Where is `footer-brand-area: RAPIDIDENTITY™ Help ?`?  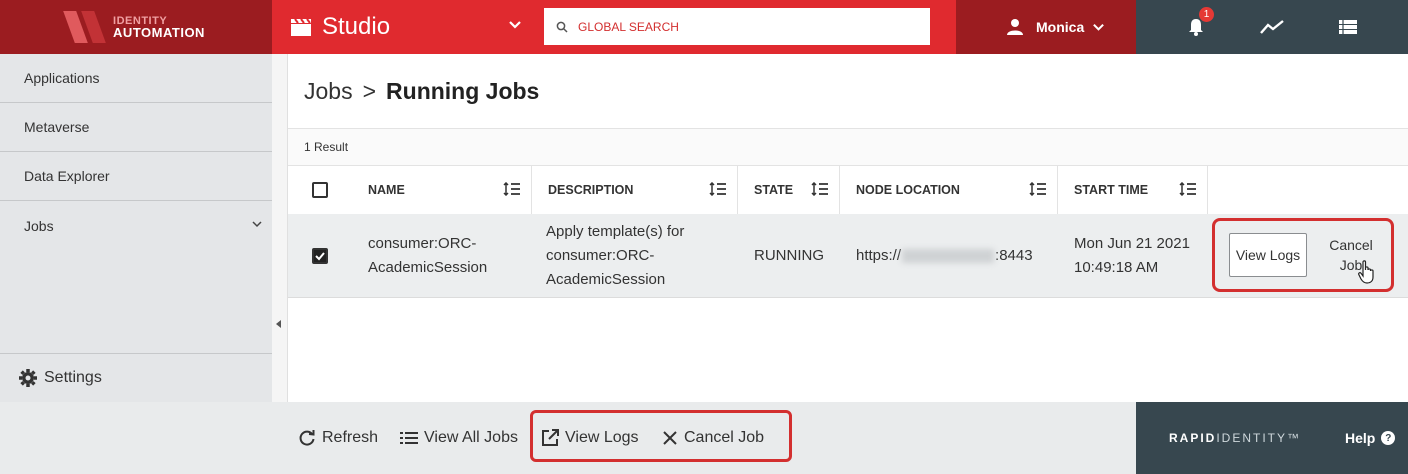 footer-brand-area: RAPIDIDENTITY™ Help ? is located at coordinates (1272, 438).